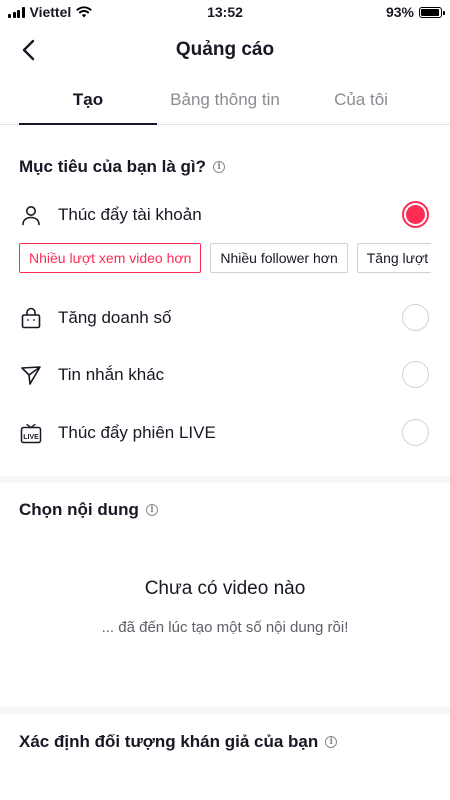  Describe the element at coordinates (393, 258) in the screenshot. I see `chip-more-engagement: Tăng lượt` at that location.